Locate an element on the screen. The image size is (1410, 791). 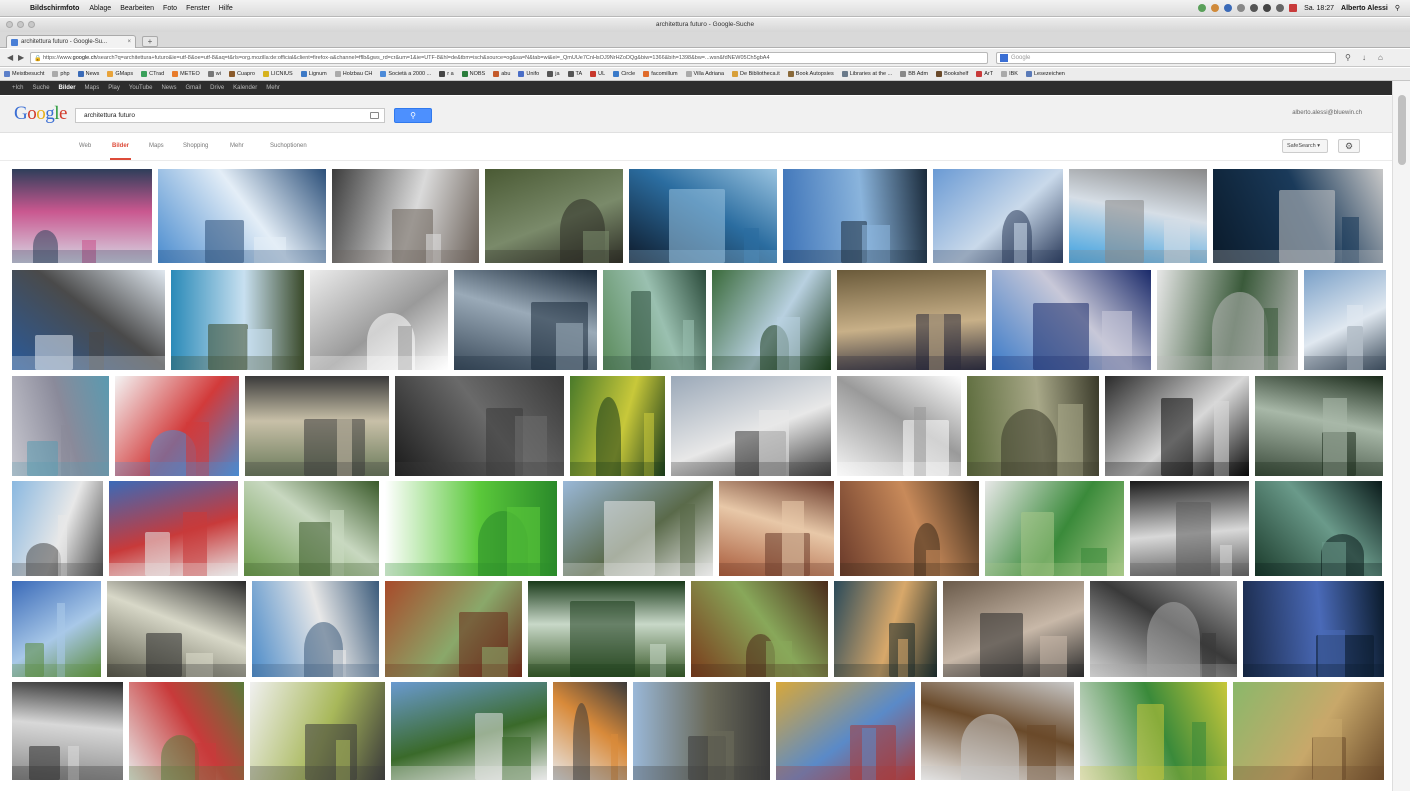
bookmark-item: Unifo is located at coordinates (528, 74).